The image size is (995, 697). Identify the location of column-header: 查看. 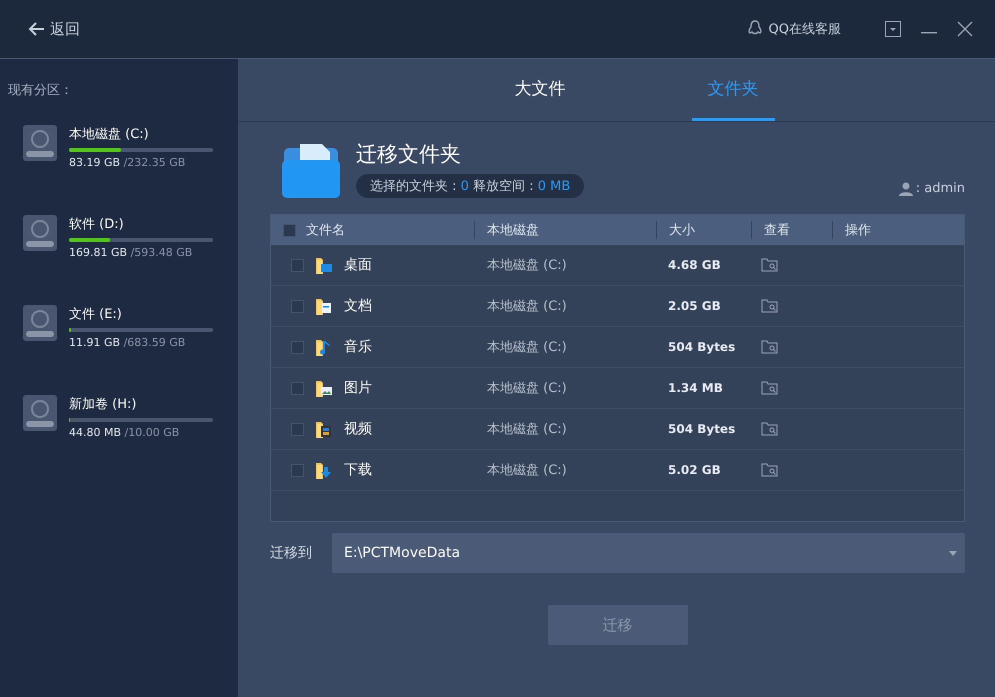
(777, 230).